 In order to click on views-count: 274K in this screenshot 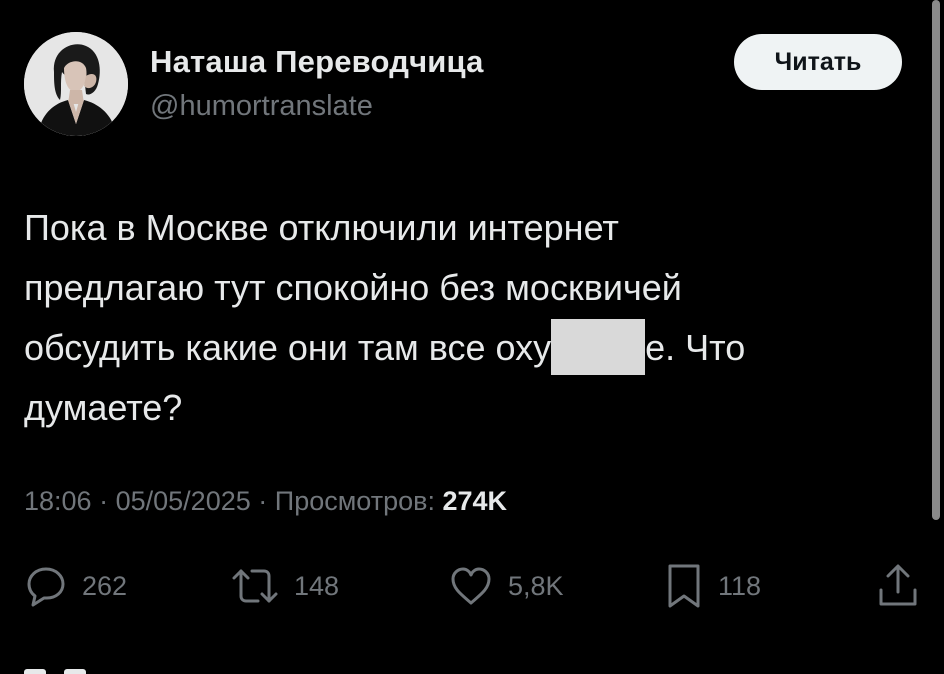, I will do `click(475, 501)`.